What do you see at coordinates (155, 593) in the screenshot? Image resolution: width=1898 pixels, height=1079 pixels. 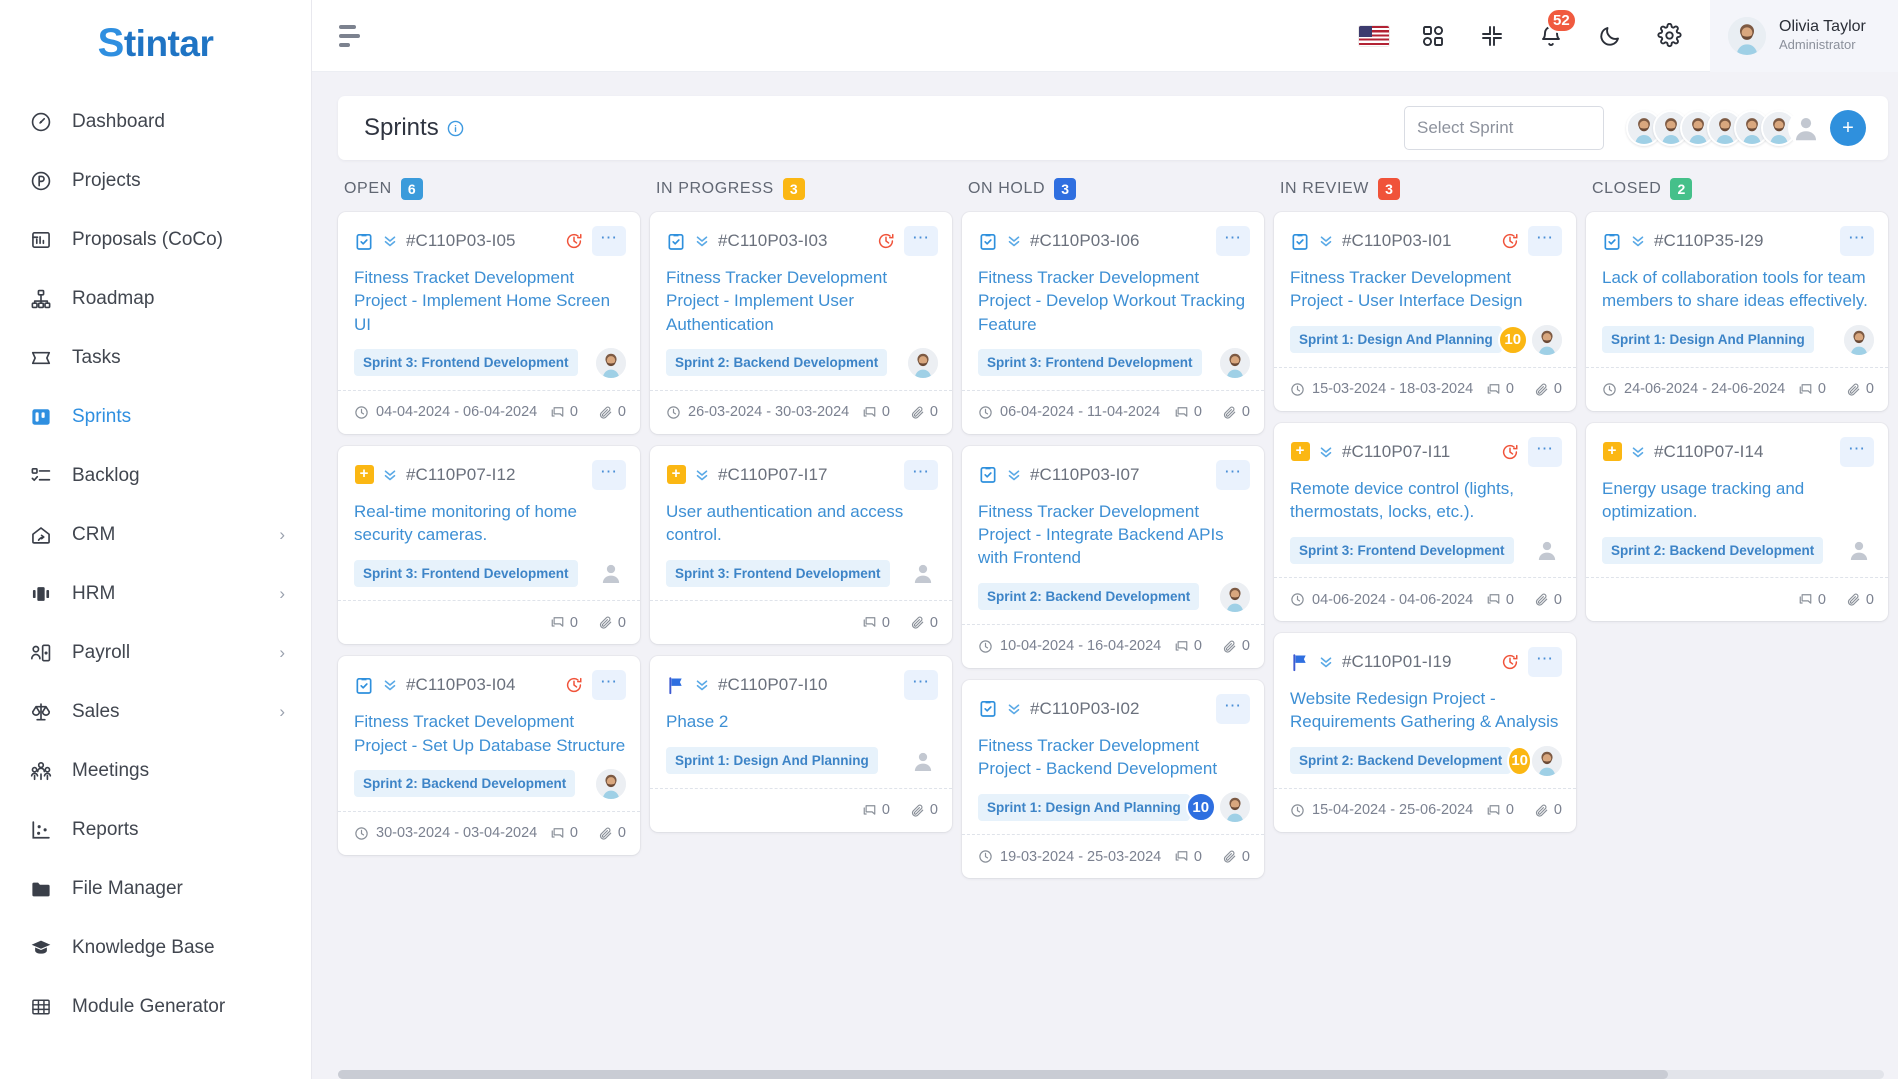 I see `sidebar-item-hrm: HRM ›` at bounding box center [155, 593].